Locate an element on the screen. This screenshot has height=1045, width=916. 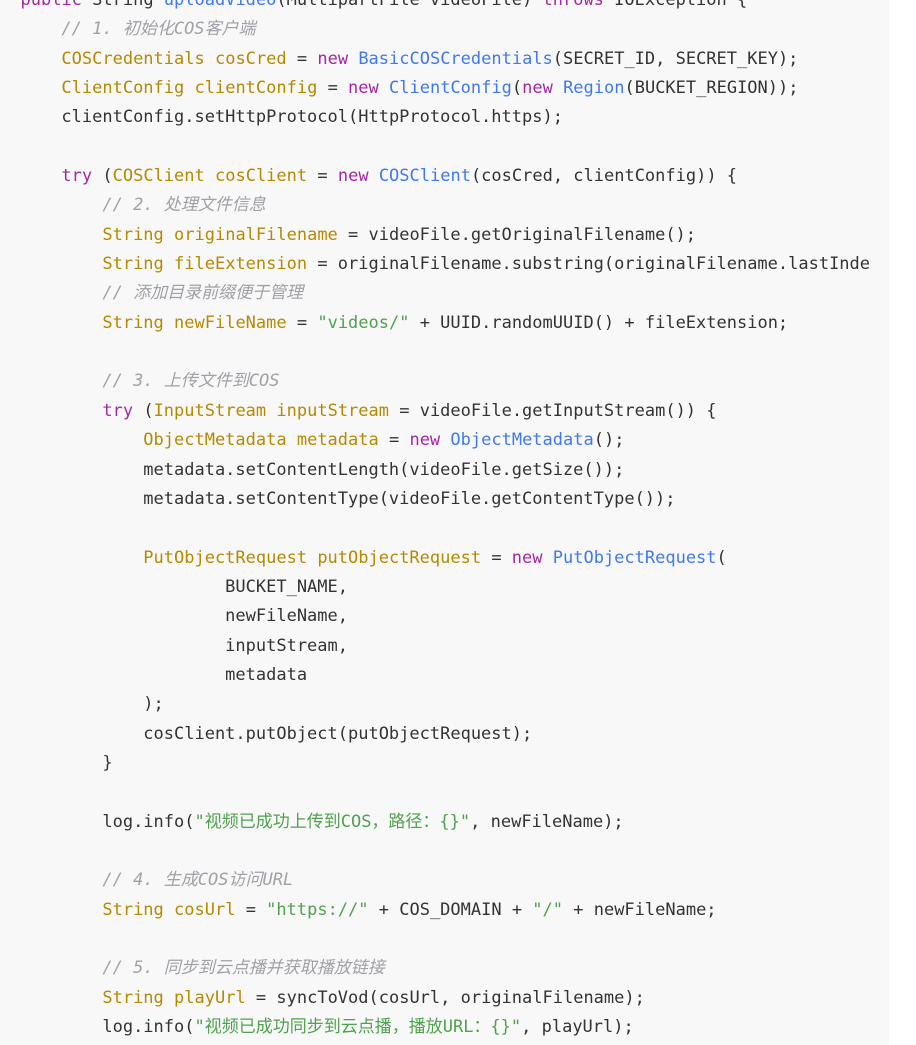
code-comment: // 2. 处理文件信息 is located at coordinates (184, 205).